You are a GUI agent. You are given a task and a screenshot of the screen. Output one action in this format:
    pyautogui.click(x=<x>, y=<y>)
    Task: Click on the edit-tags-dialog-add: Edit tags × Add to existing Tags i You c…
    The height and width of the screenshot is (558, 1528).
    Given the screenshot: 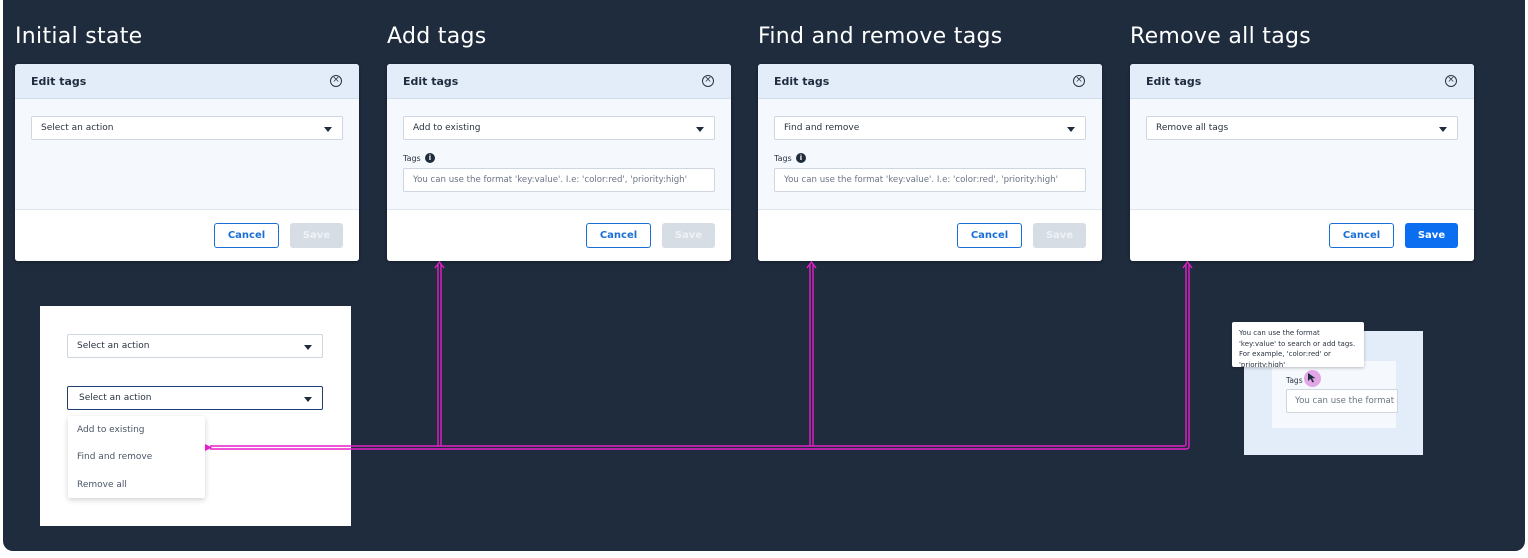 What is the action you would take?
    pyautogui.click(x=559, y=162)
    